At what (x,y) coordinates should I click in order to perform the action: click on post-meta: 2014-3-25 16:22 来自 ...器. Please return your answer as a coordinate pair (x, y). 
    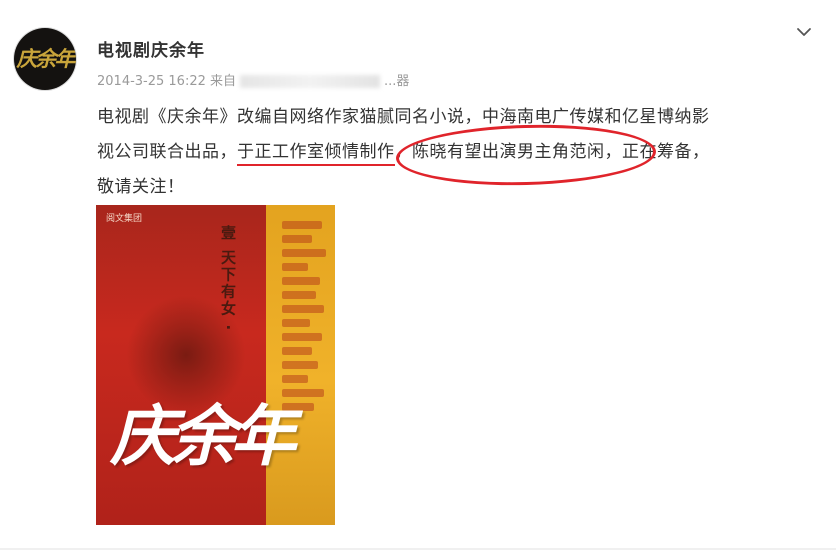
    Looking at the image, I should click on (253, 79).